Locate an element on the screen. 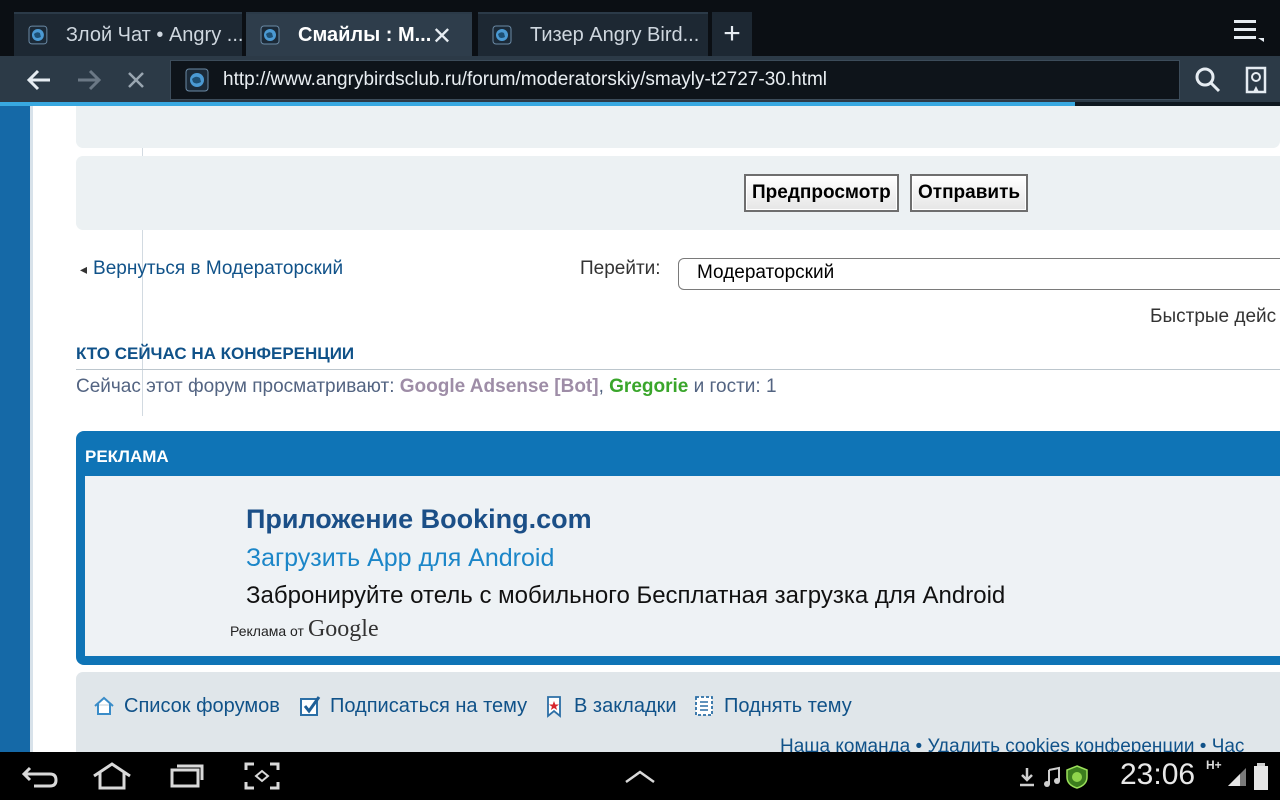 This screenshot has height=800, width=1280. new-tab-button: + is located at coordinates (732, 34).